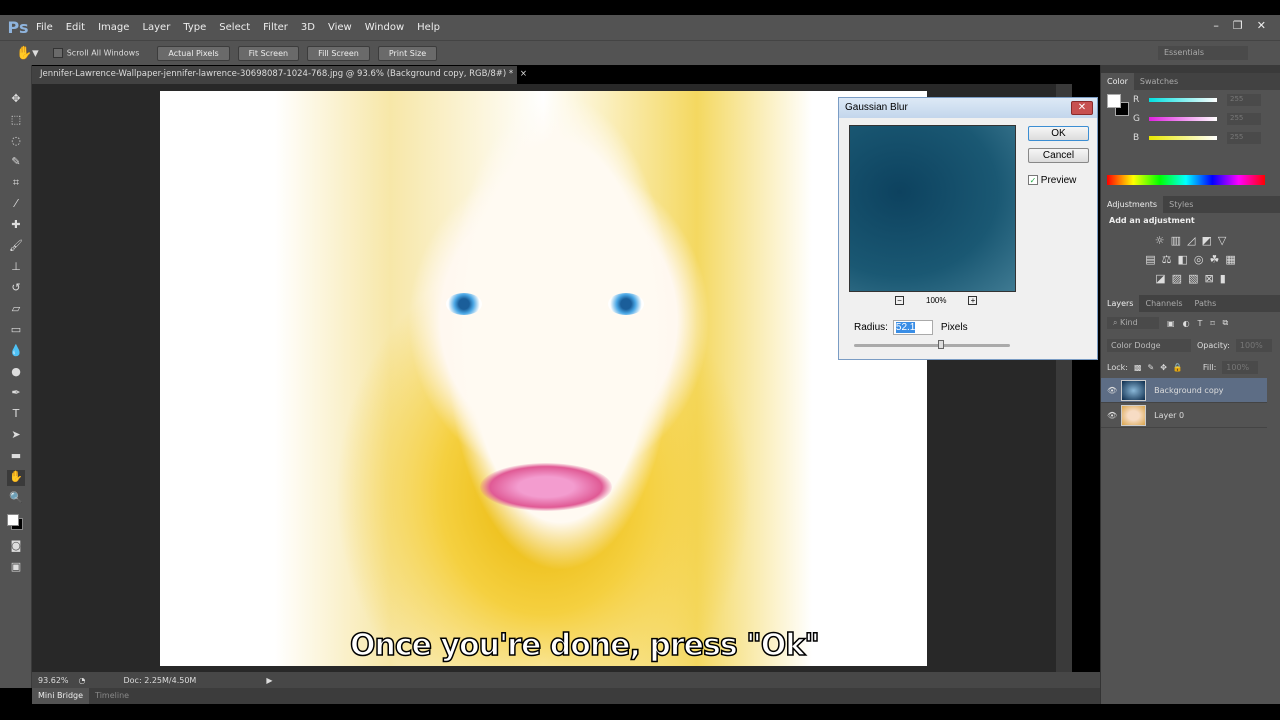  What do you see at coordinates (1226, 323) in the screenshot?
I see `filter-smart-icon: ⧉` at bounding box center [1226, 323].